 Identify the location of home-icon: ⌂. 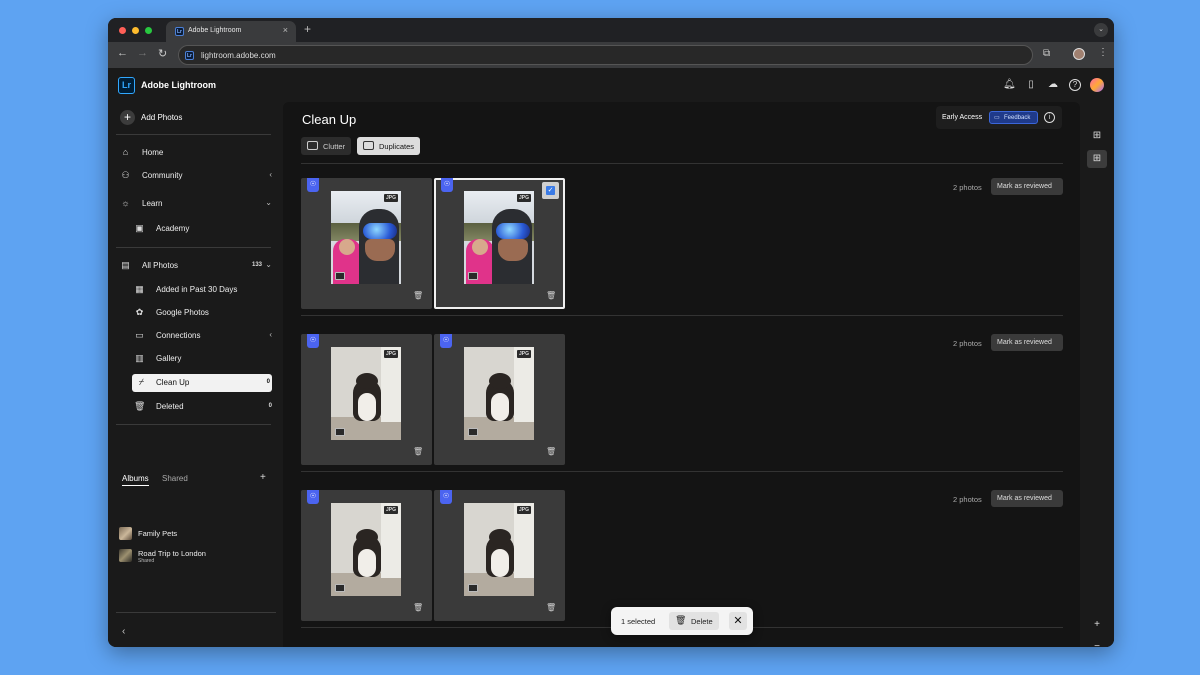
(125, 152).